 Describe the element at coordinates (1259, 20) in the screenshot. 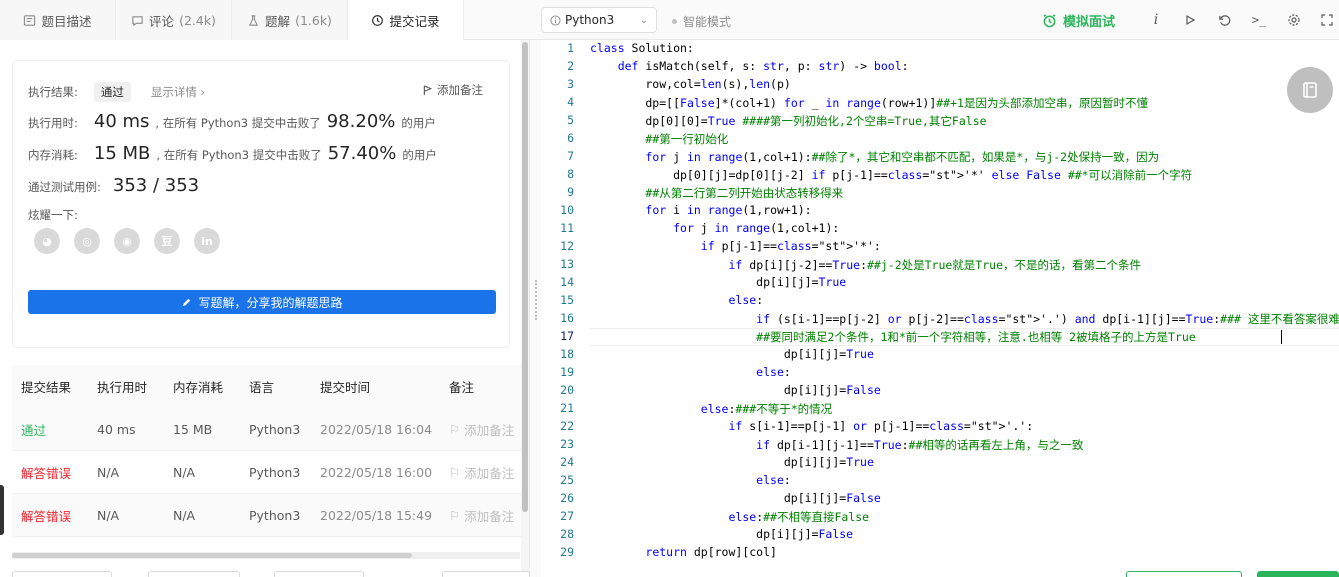

I see `console-icon: >_` at that location.